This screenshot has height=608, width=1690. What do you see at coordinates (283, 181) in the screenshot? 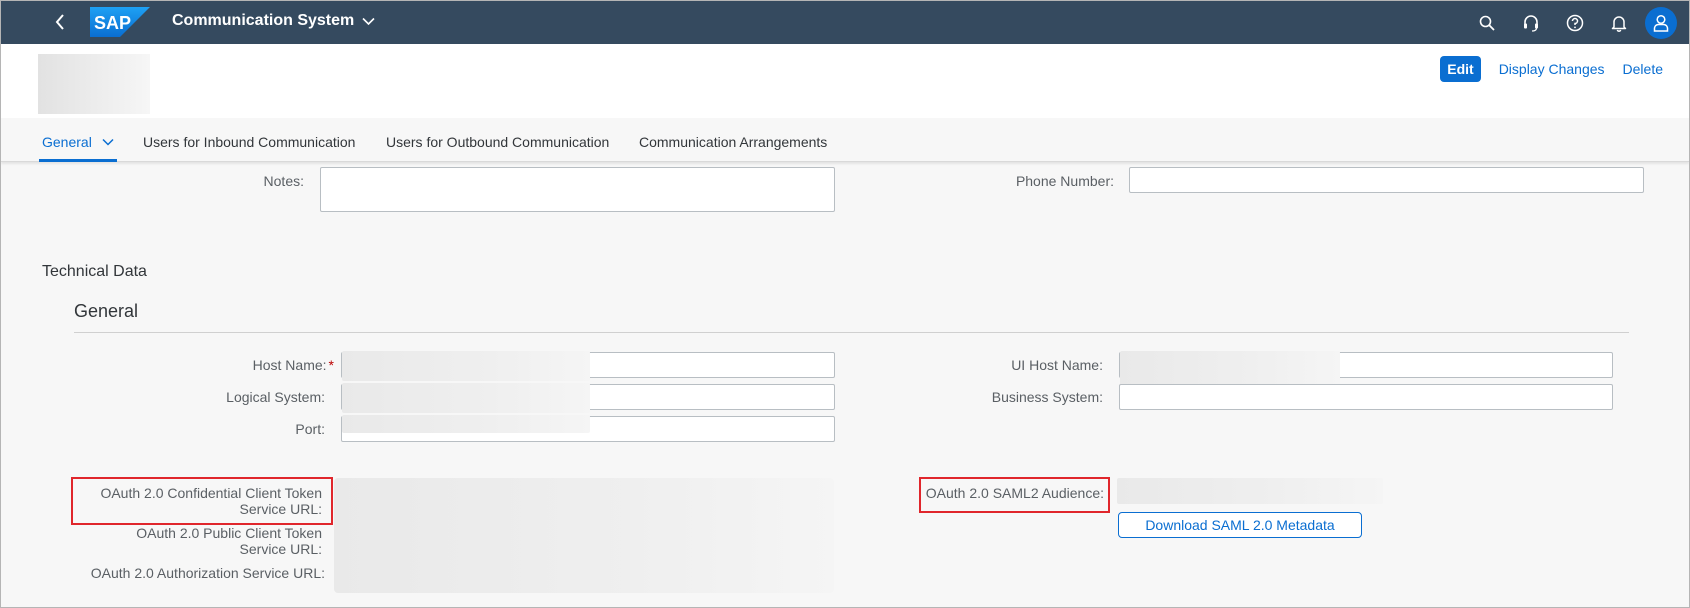
I see `notes-label: Notes:` at bounding box center [283, 181].